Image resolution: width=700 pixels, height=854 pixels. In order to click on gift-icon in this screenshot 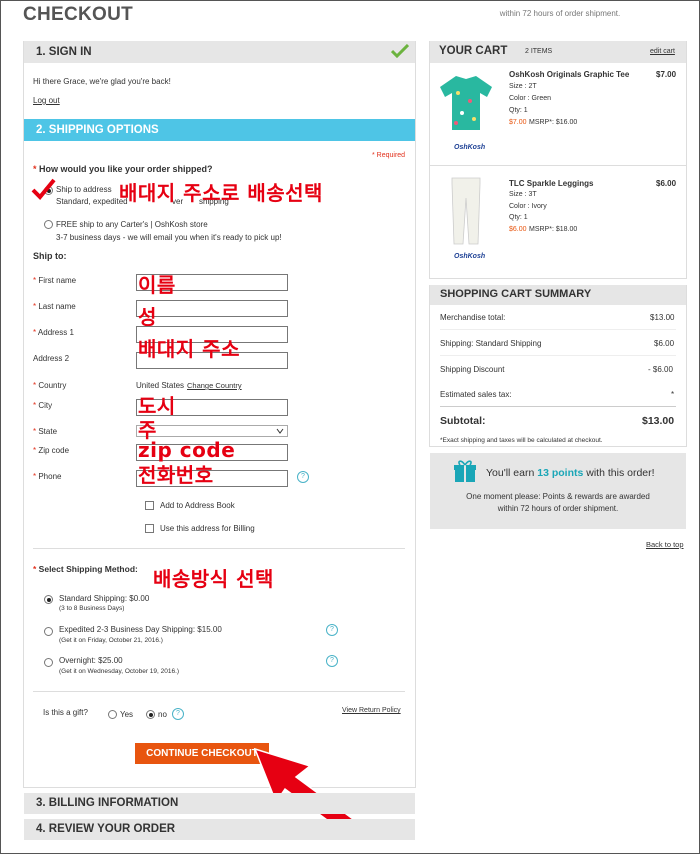, I will do `click(465, 471)`.